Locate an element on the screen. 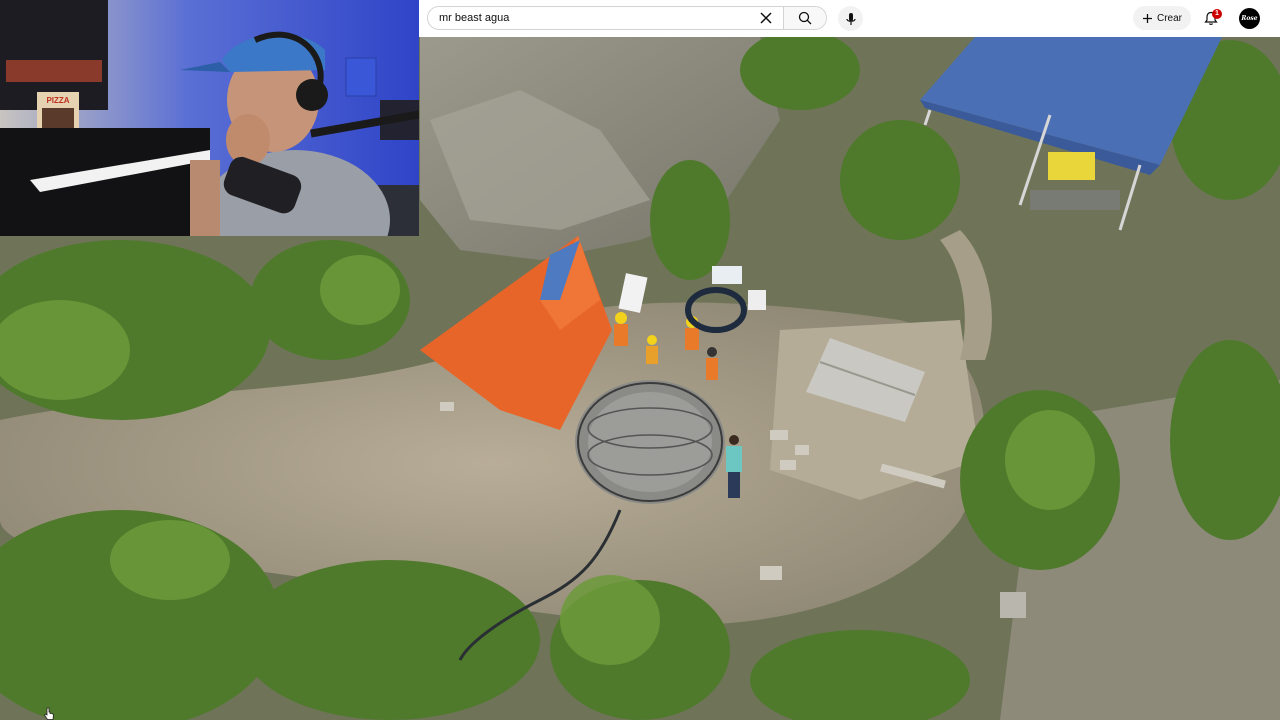 The height and width of the screenshot is (720, 1280). webcam-feed: PIZZA is located at coordinates (209, 118).